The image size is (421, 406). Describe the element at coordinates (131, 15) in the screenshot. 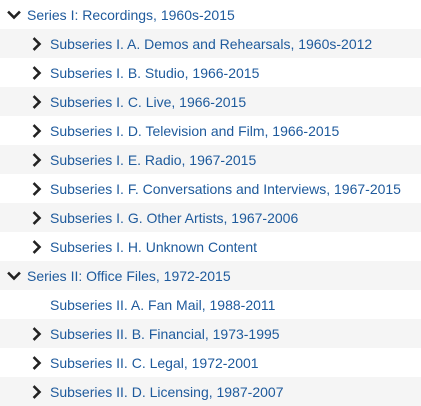

I see `series-link: Series I: Recordings, 1960s-2015` at that location.